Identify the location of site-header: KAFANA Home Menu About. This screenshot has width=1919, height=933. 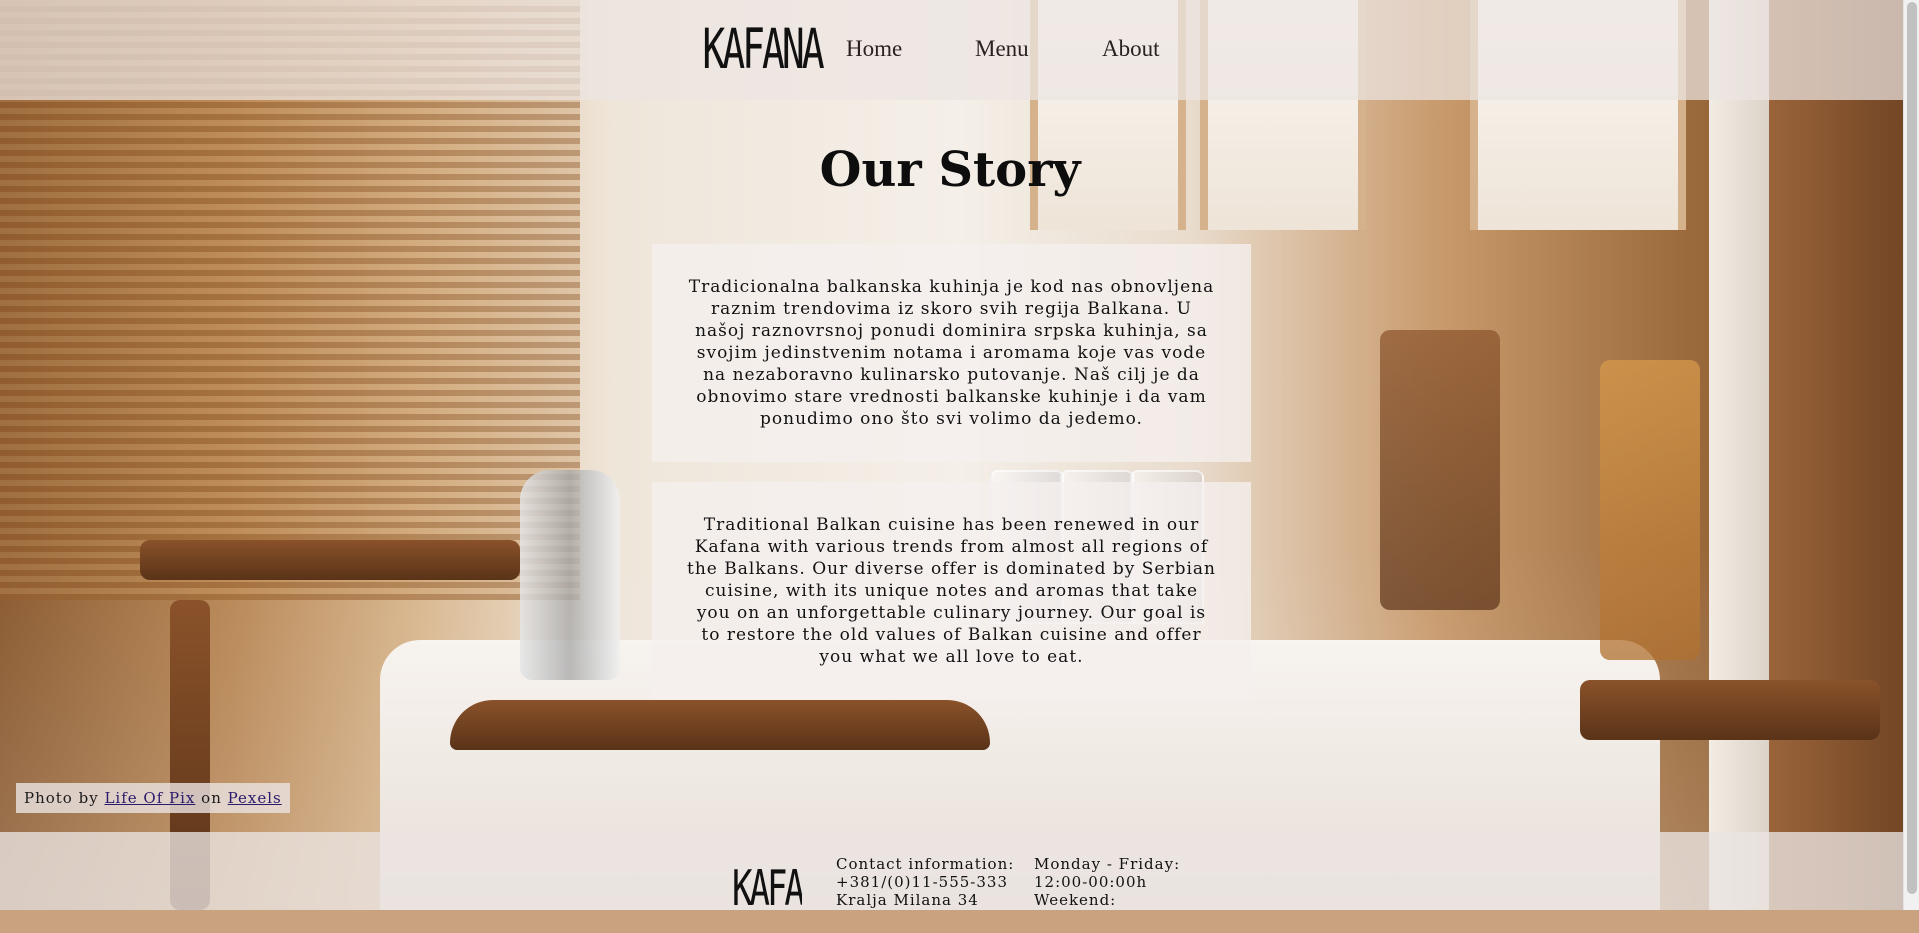
(952, 50).